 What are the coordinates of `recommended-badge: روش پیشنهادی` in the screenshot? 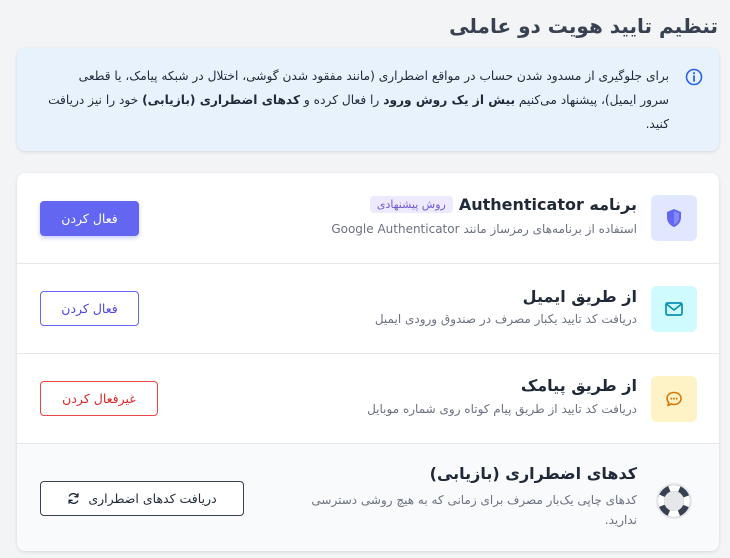 It's located at (411, 204).